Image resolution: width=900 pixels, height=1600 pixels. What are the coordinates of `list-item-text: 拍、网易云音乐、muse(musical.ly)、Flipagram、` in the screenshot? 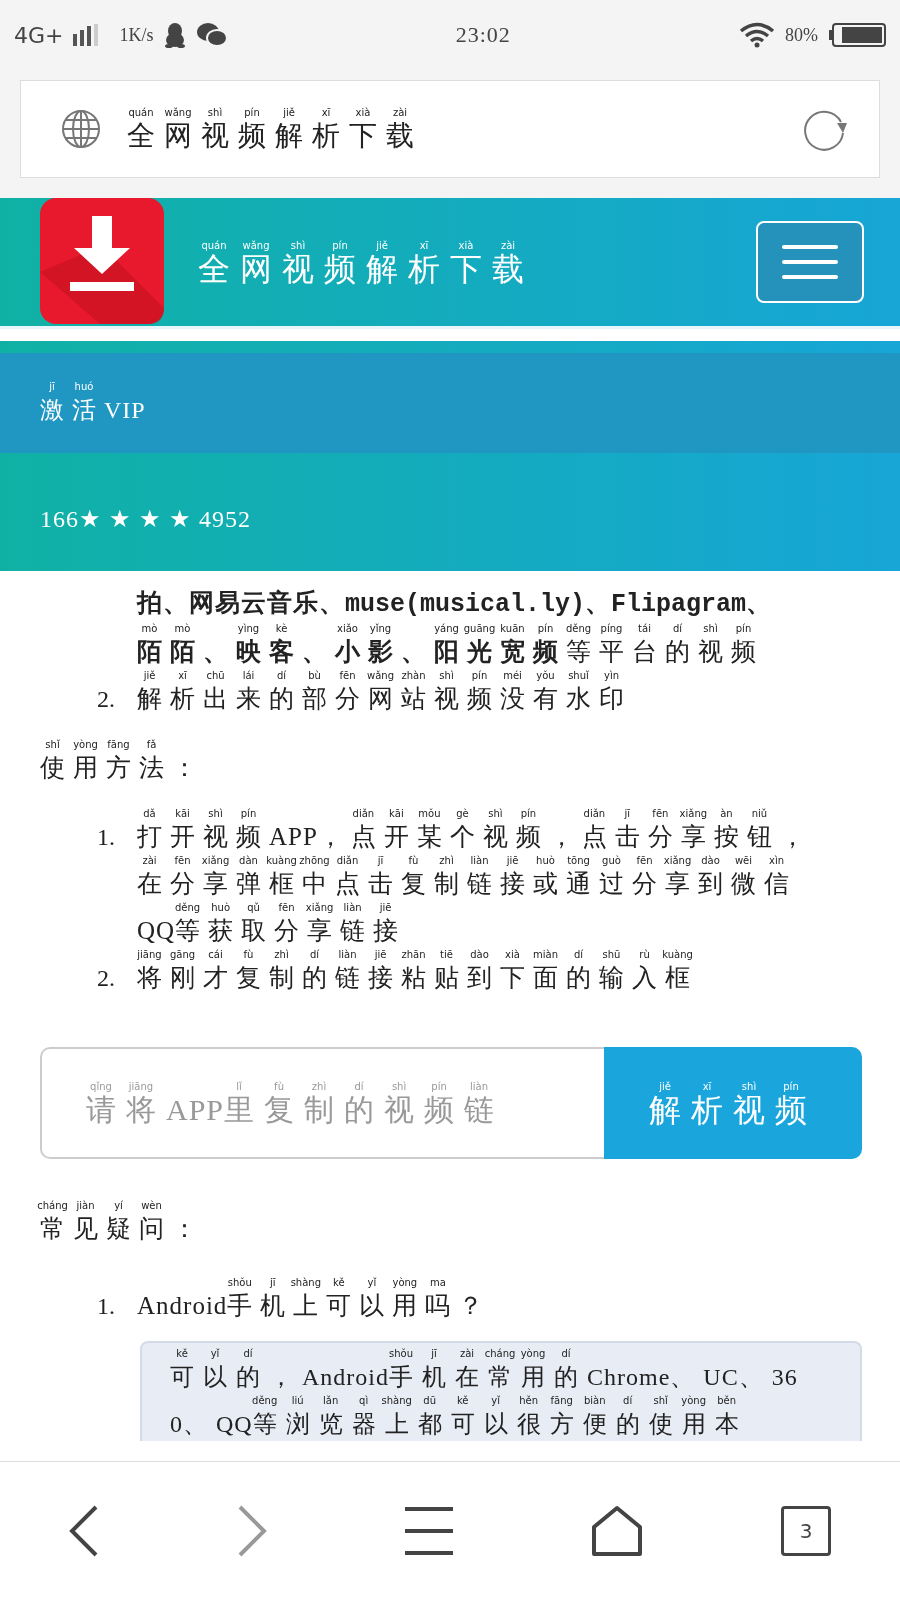 It's located at (455, 604).